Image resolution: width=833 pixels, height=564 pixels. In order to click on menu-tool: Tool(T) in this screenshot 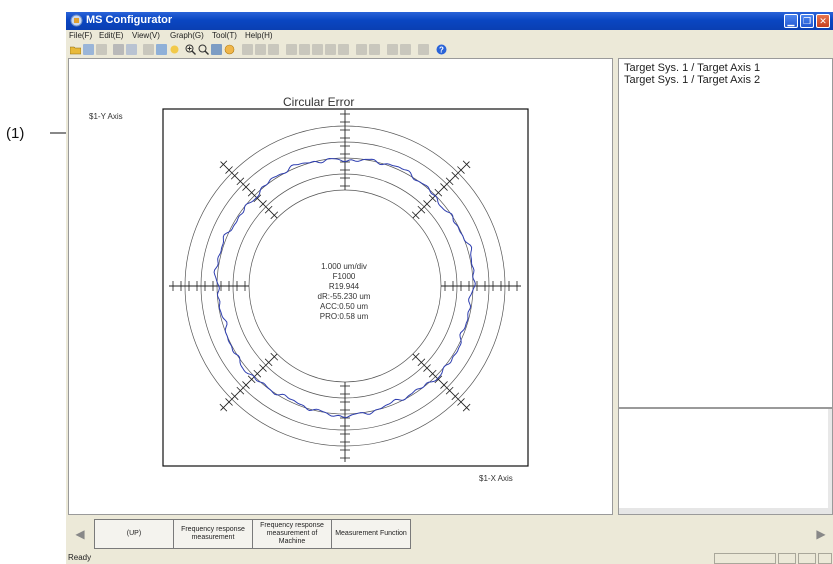, I will do `click(224, 35)`.